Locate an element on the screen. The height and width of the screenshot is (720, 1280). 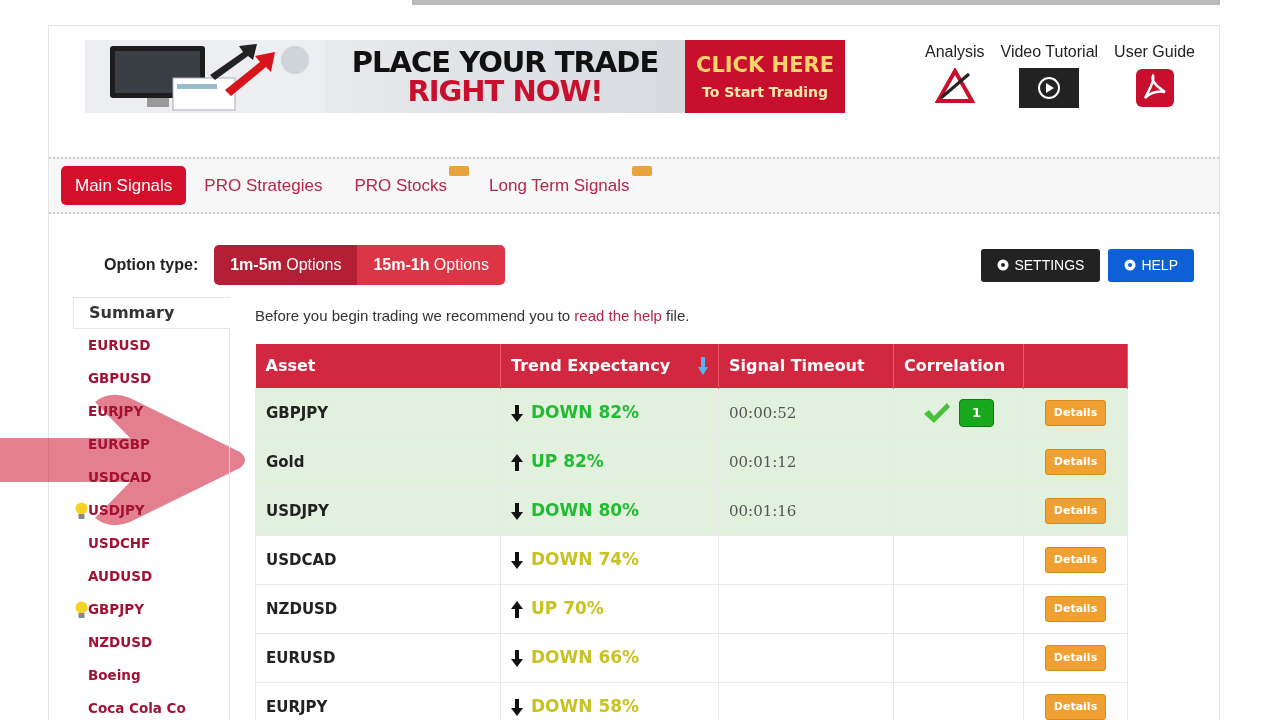
pdf-icon is located at coordinates (1154, 88).